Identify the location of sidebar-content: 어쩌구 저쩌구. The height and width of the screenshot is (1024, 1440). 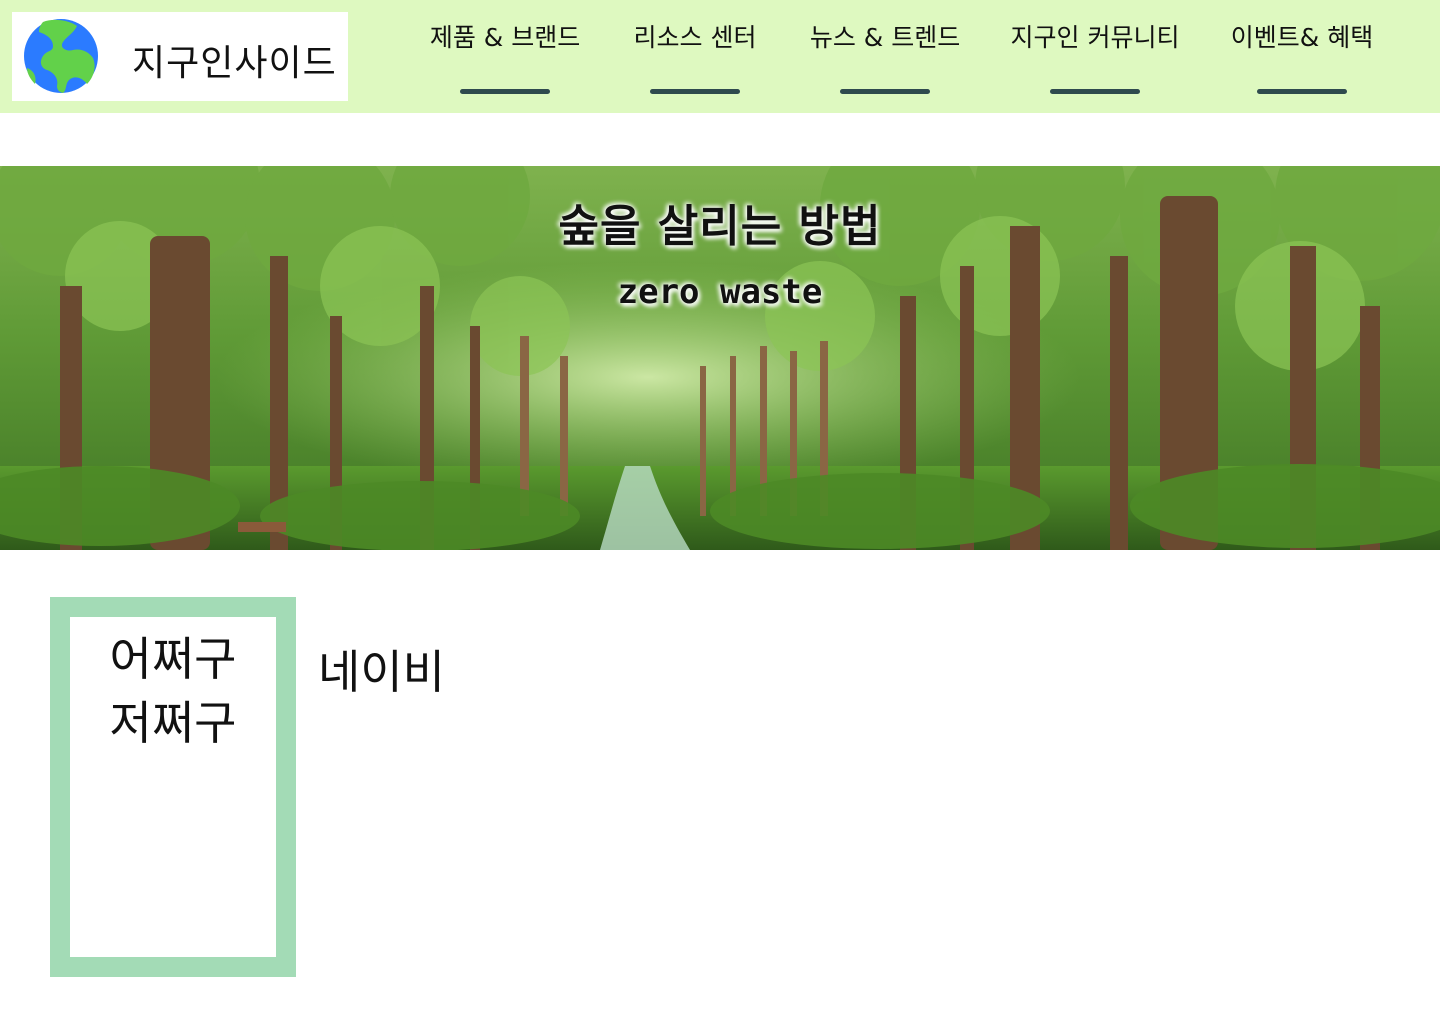
(173, 787).